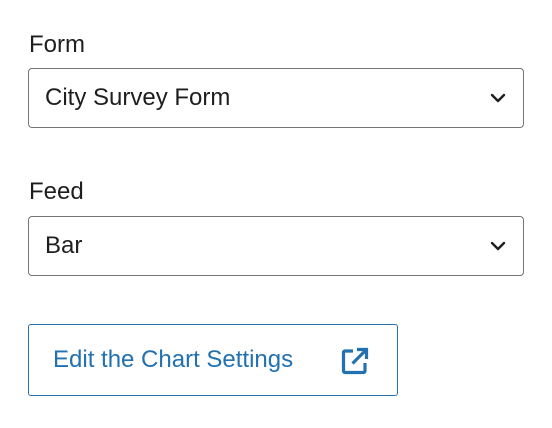 The height and width of the screenshot is (428, 552). What do you see at coordinates (64, 245) in the screenshot?
I see `feed-select-value: Bar` at bounding box center [64, 245].